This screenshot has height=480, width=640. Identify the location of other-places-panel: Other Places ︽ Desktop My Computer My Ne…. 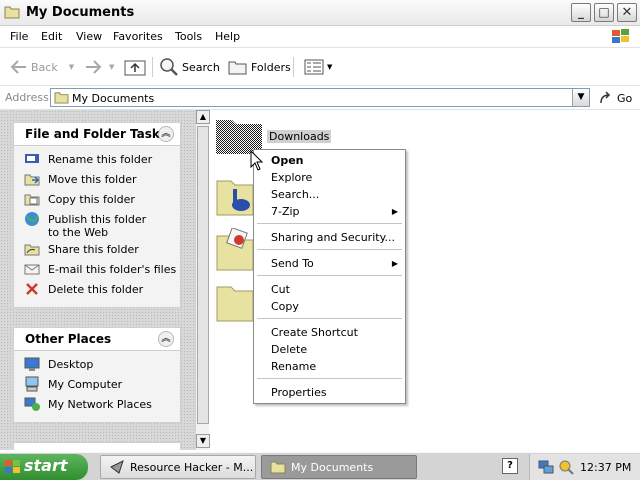
(97, 375).